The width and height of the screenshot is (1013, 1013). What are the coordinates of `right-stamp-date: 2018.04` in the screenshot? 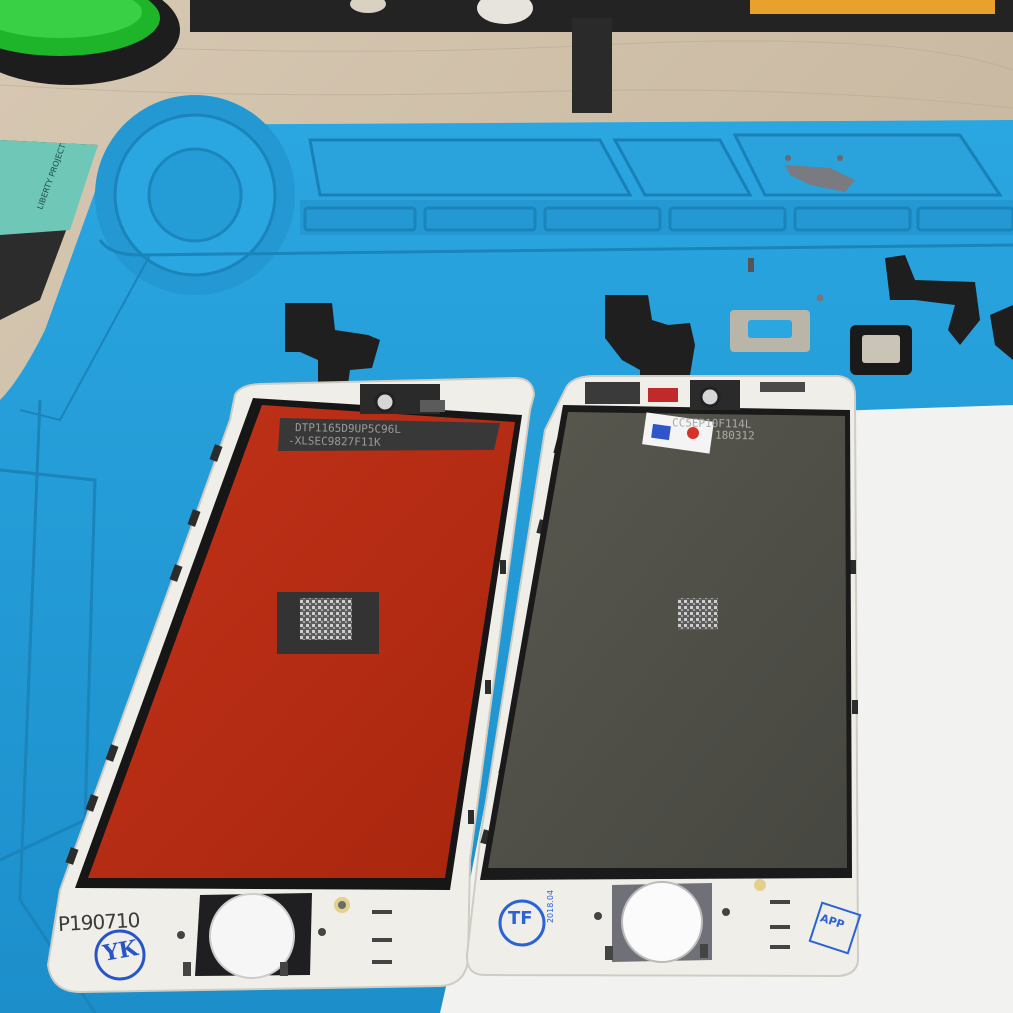 It's located at (551, 906).